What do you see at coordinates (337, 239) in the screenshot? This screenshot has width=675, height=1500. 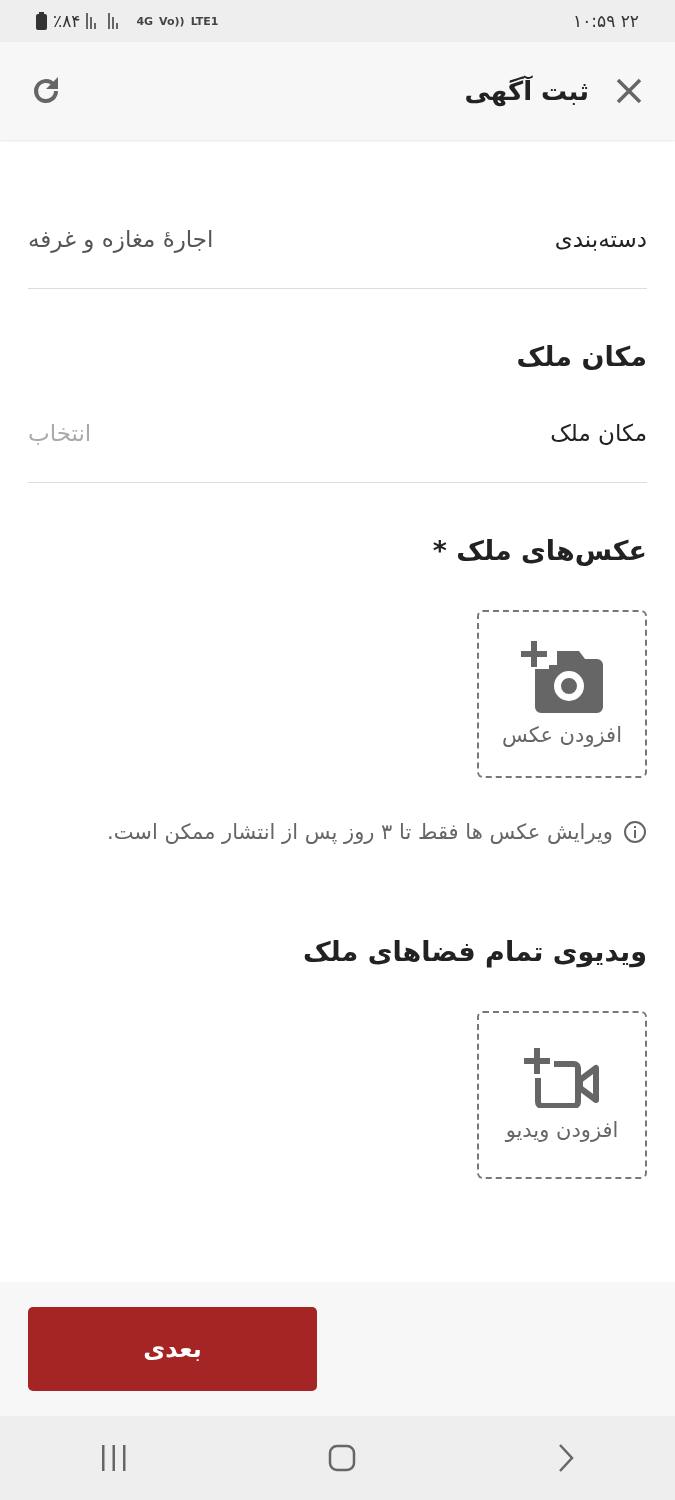 I see `category-row: دسته‌بندی اجارهٔ مغازه و غرفه` at bounding box center [337, 239].